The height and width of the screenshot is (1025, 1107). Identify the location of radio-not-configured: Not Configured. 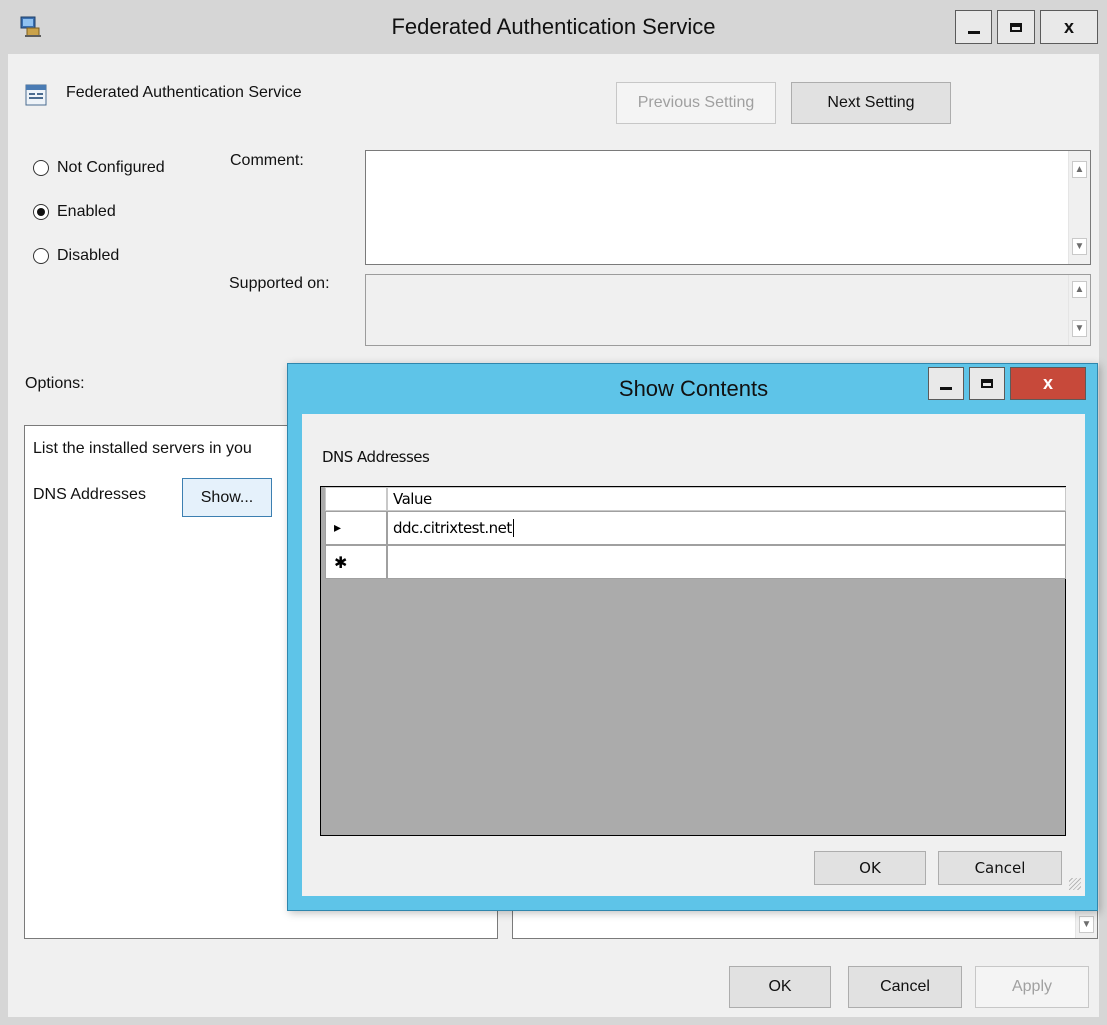
(99, 168).